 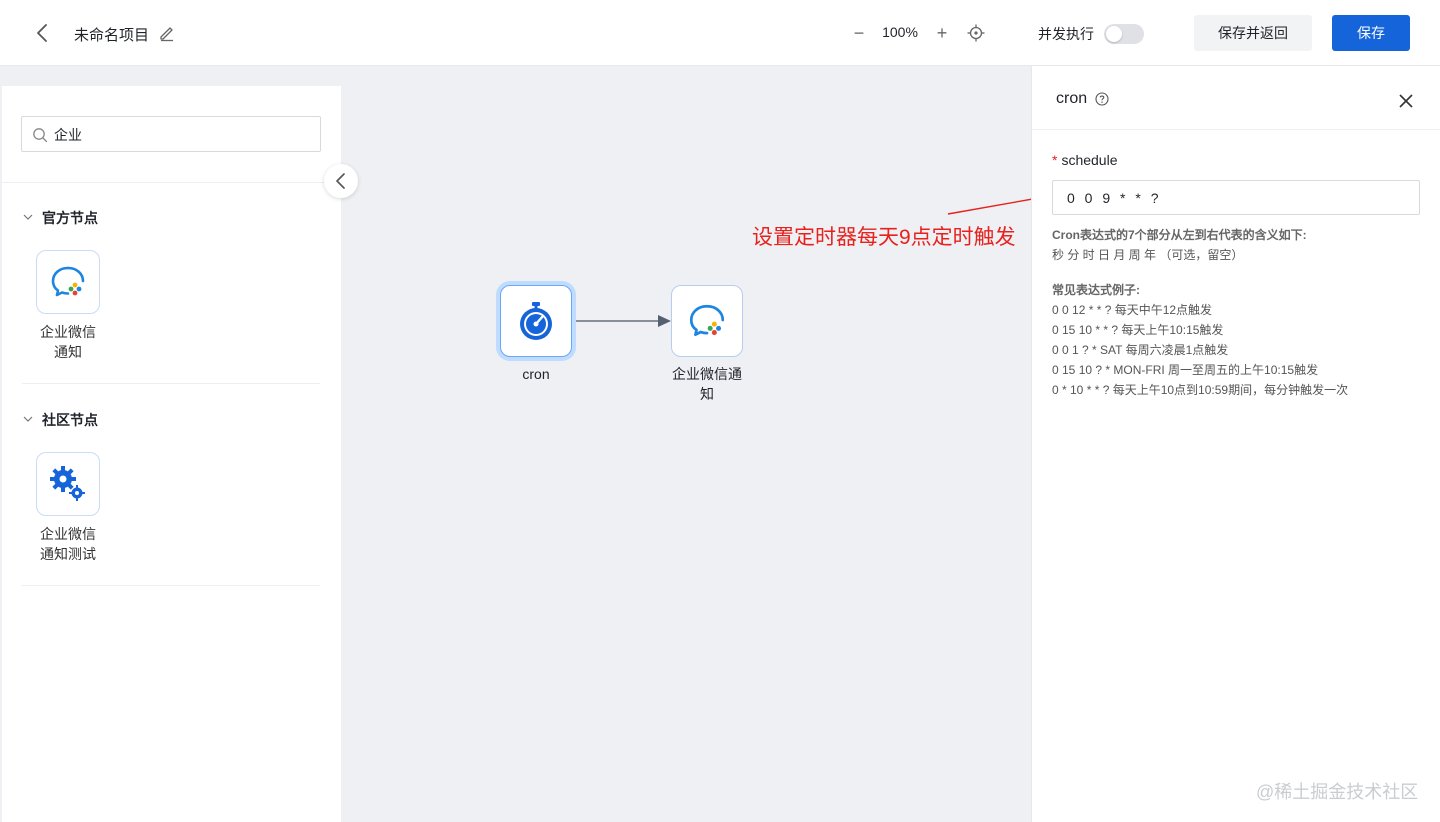 I want to click on zoom-out-button: −, so click(x=859, y=33).